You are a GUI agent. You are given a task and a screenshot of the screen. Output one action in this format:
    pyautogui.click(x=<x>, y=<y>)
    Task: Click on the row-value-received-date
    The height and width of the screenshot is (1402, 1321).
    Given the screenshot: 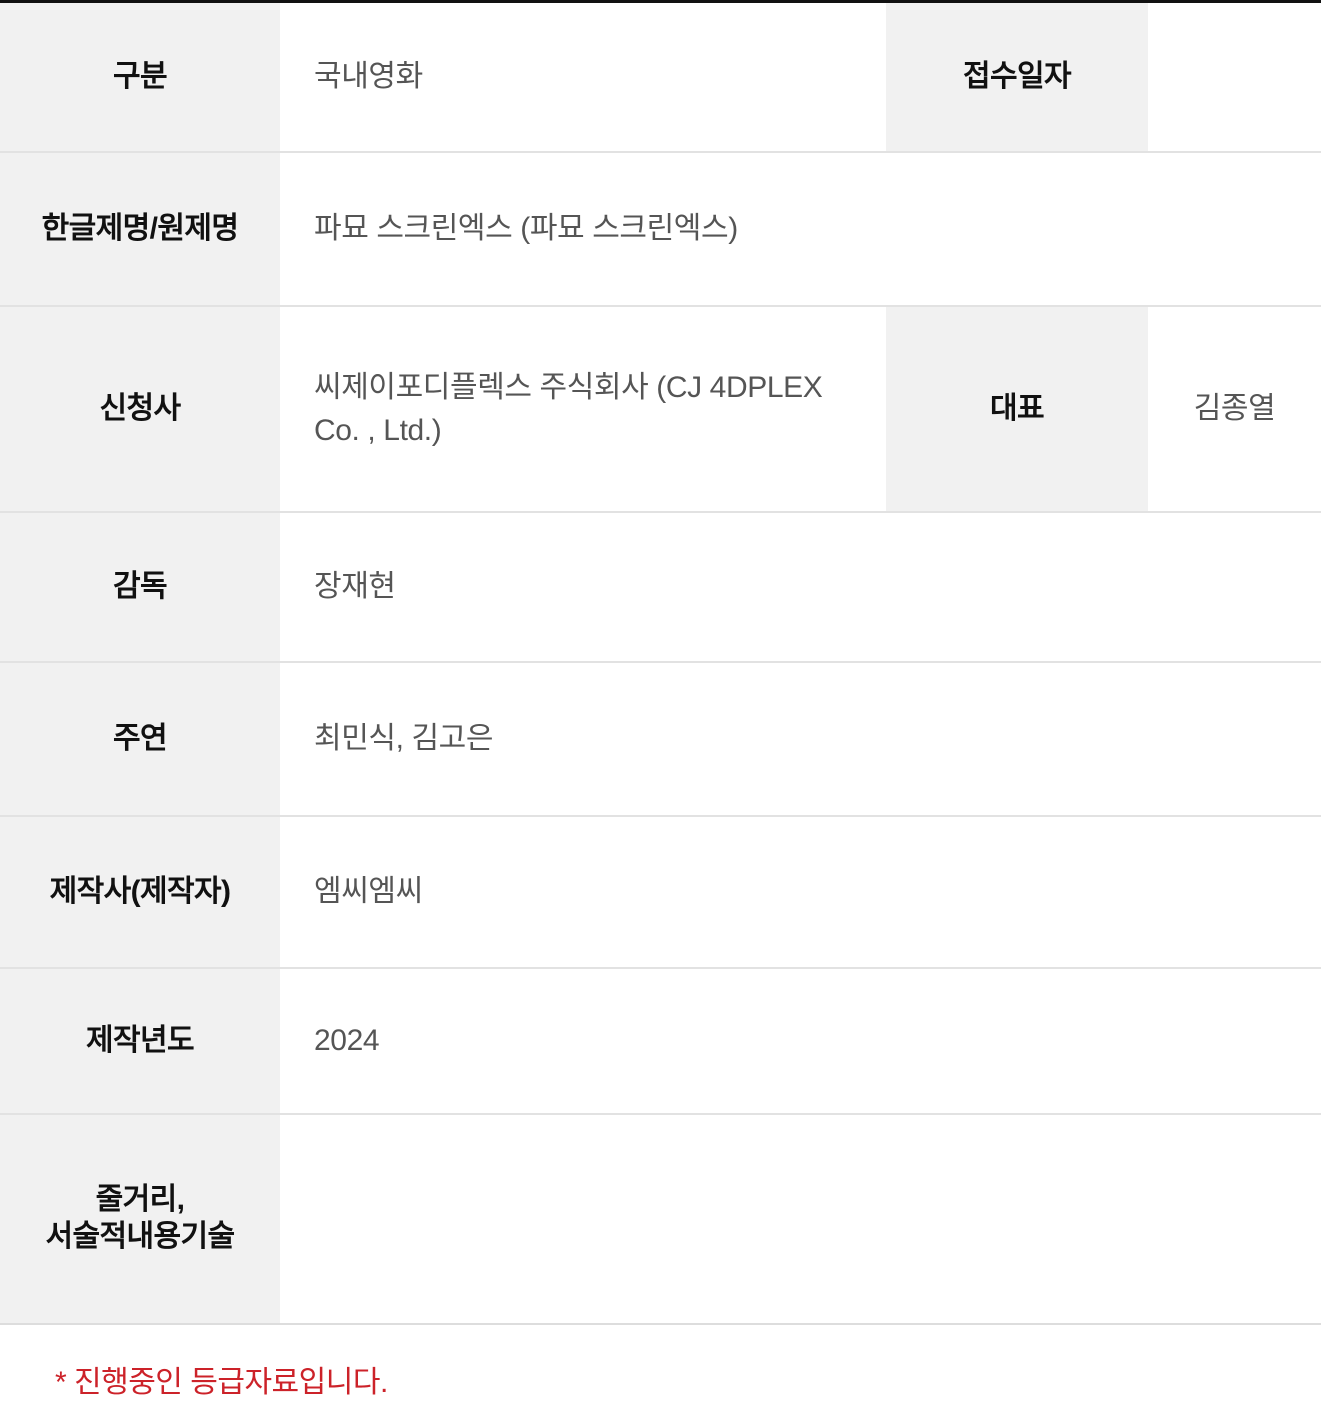 What is the action you would take?
    pyautogui.click(x=1234, y=77)
    